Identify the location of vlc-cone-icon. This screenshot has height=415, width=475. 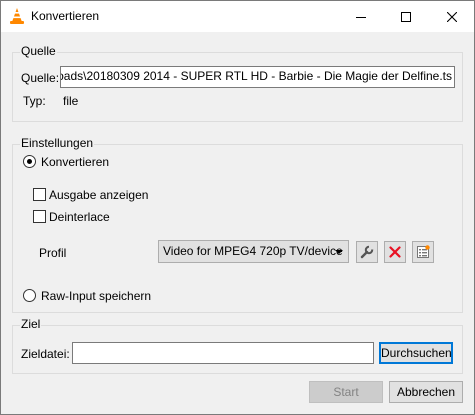
(17, 16).